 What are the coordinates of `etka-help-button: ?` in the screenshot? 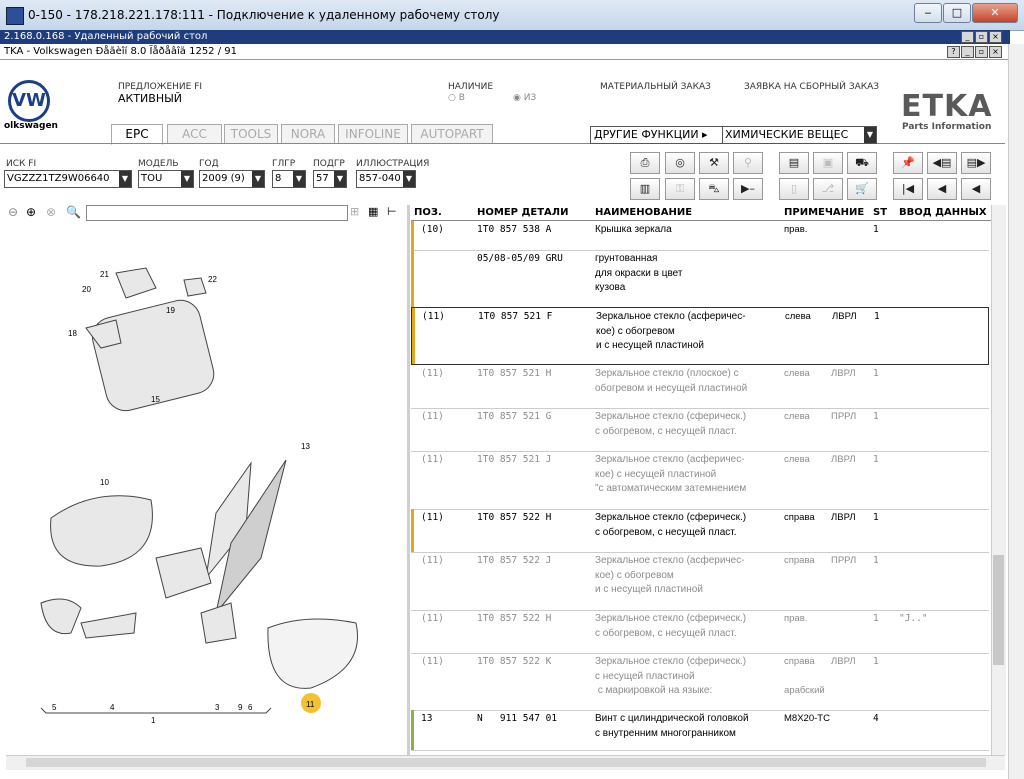 It's located at (953, 52).